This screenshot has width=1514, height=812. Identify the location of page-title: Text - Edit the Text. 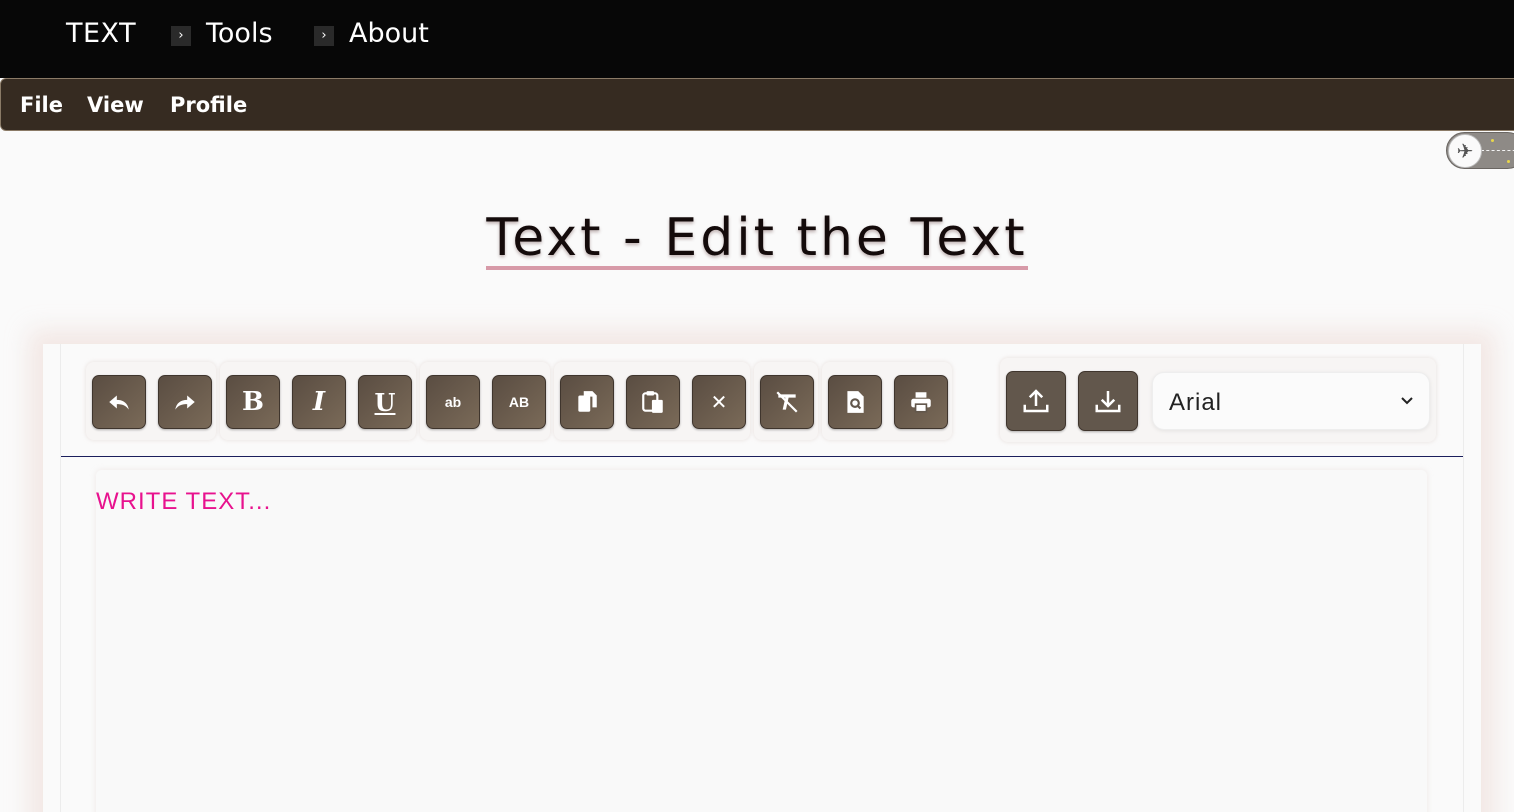
(757, 239).